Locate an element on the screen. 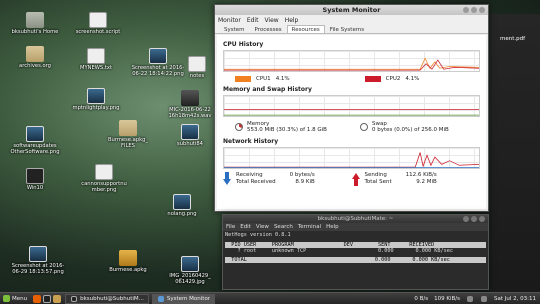  desktop-icon-win10: Win10 is located at coordinates (35, 179).